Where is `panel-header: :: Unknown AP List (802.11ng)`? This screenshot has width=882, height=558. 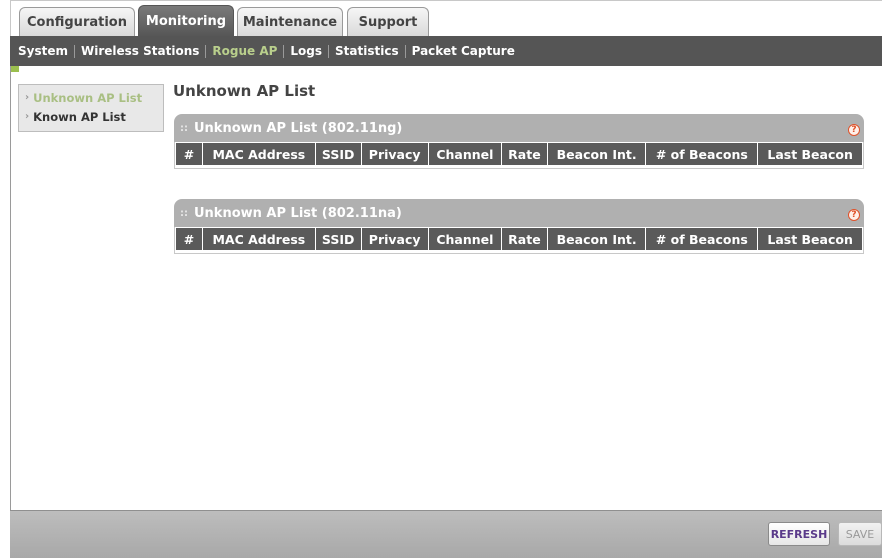
panel-header: :: Unknown AP List (802.11ng) is located at coordinates (519, 128).